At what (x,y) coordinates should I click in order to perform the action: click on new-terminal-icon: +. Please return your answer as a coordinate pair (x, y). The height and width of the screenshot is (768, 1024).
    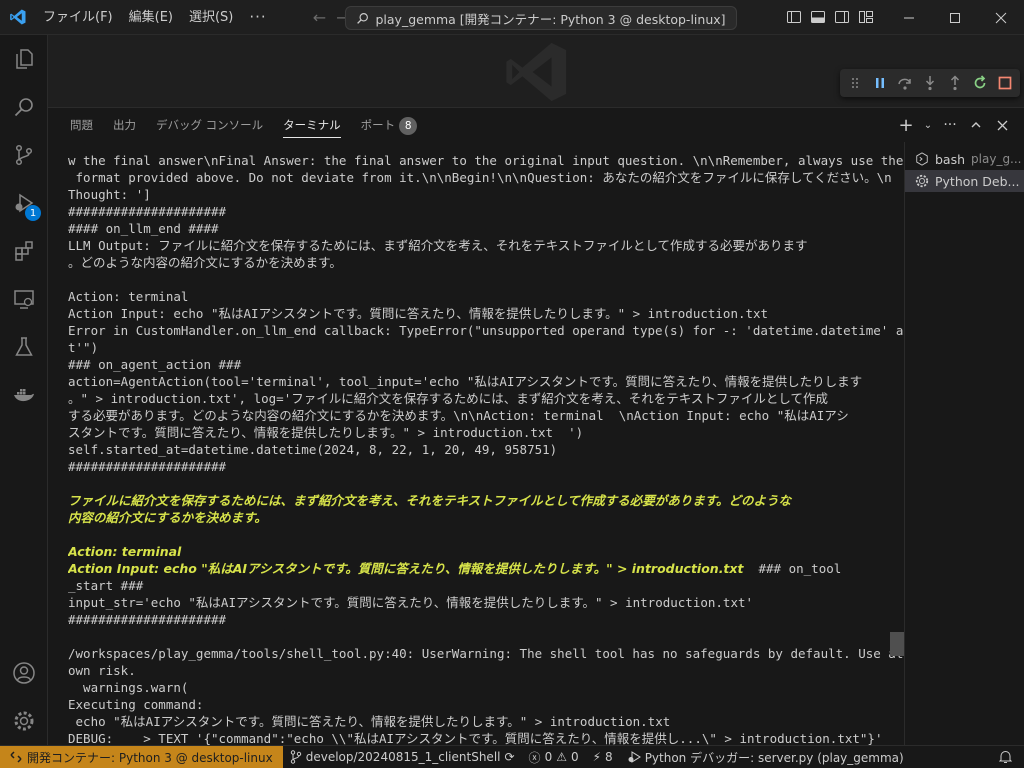
    Looking at the image, I should click on (906, 125).